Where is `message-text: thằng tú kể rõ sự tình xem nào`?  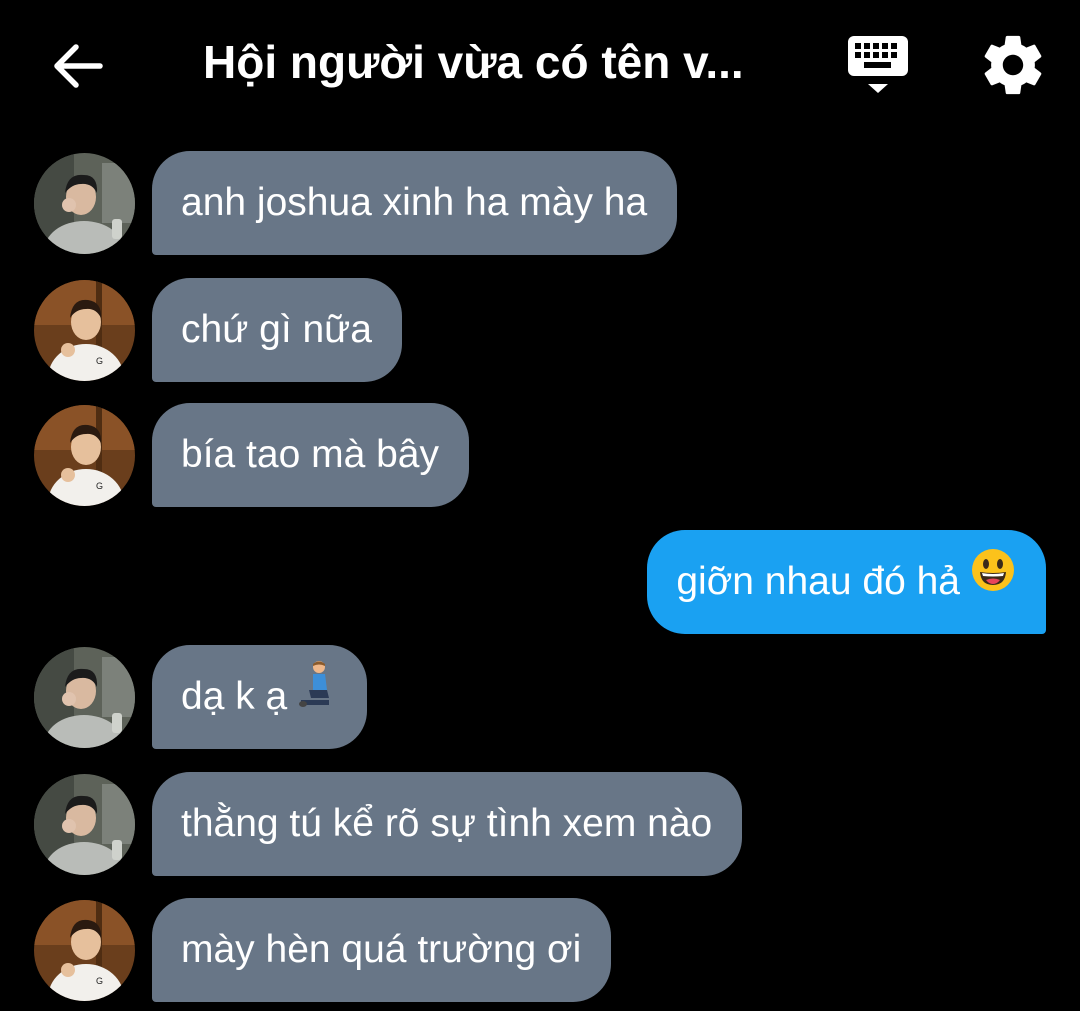
message-text: thằng tú kể rõ sự tình xem nào is located at coordinates (447, 823).